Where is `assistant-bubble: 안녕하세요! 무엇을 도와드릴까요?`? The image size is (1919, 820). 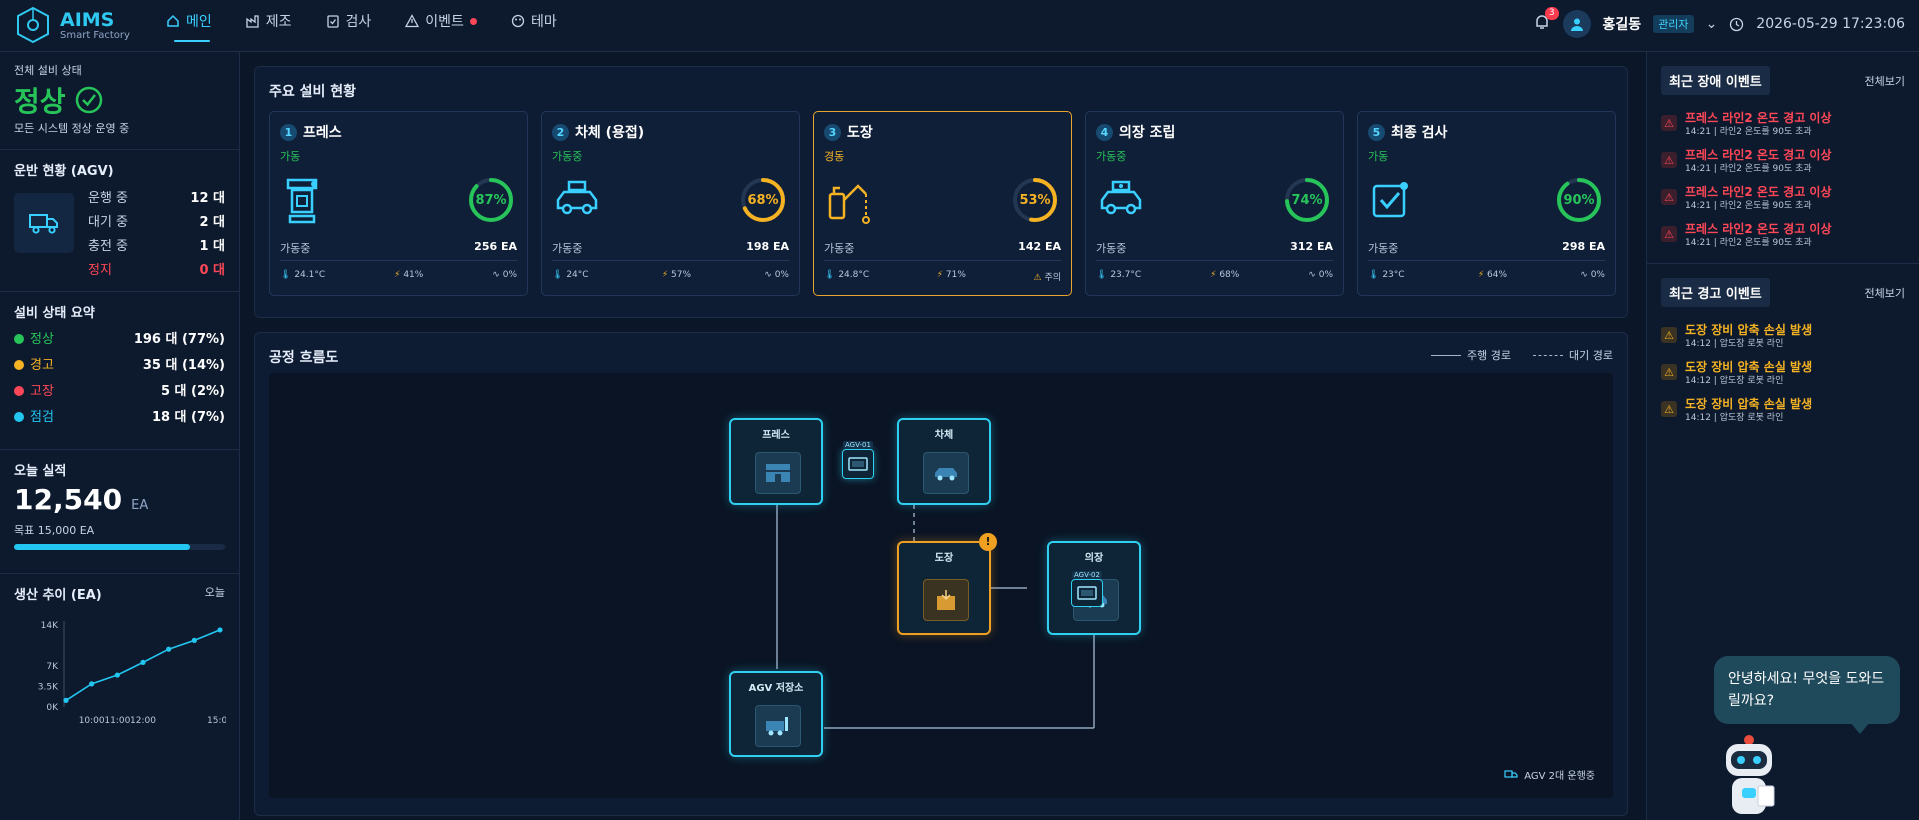 assistant-bubble: 안녕하세요! 무엇을 도와드릴까요? is located at coordinates (1807, 695).